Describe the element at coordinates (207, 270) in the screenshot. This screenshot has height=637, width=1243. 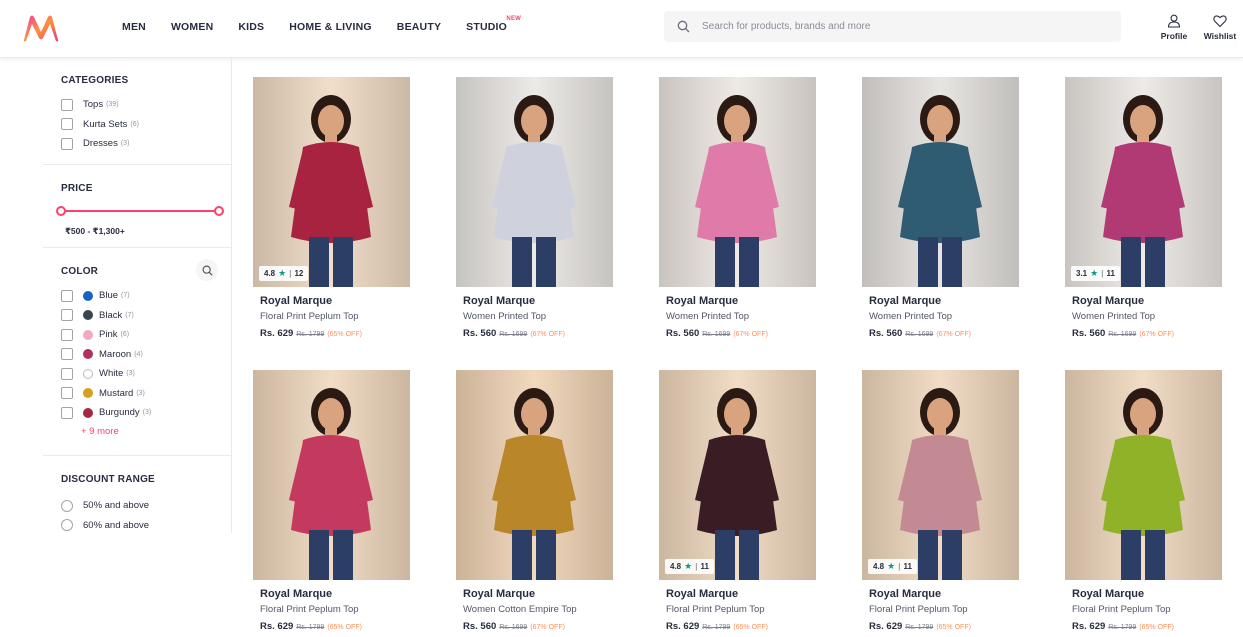
I see `color-search-button` at that location.